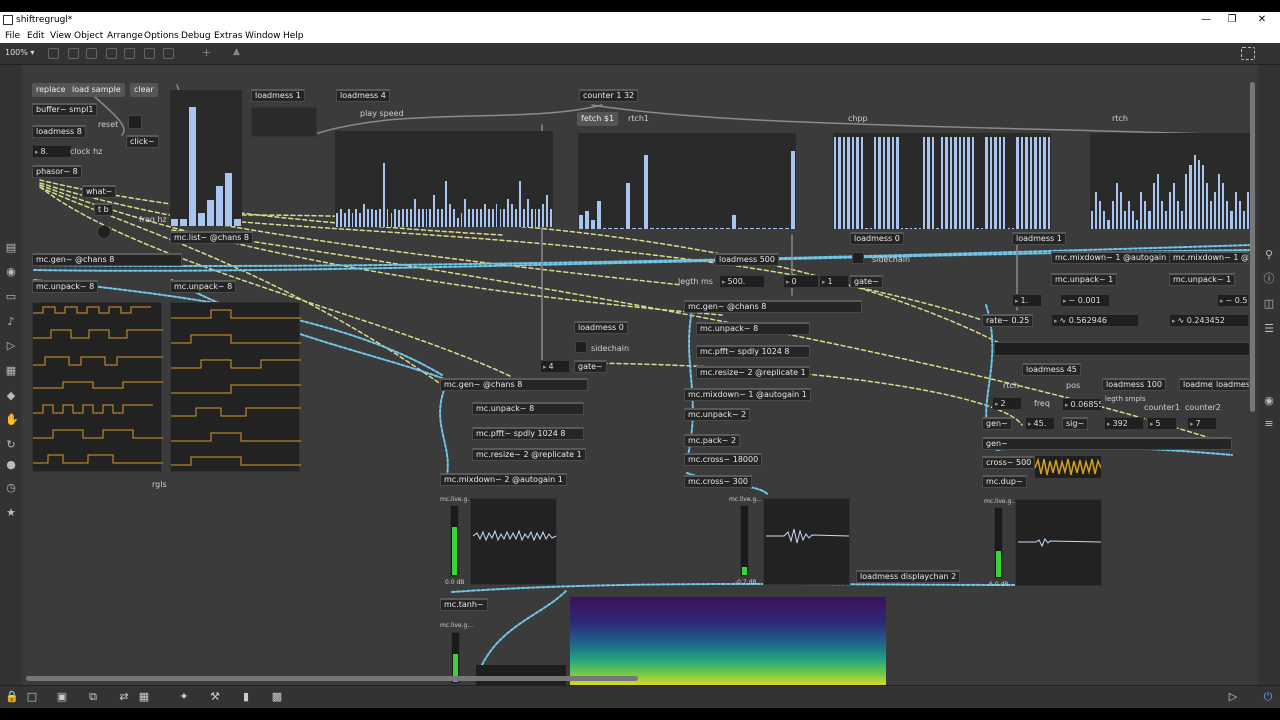 This screenshot has height=720, width=1280. What do you see at coordinates (144, 90) in the screenshot?
I see `clear-message: clear` at bounding box center [144, 90].